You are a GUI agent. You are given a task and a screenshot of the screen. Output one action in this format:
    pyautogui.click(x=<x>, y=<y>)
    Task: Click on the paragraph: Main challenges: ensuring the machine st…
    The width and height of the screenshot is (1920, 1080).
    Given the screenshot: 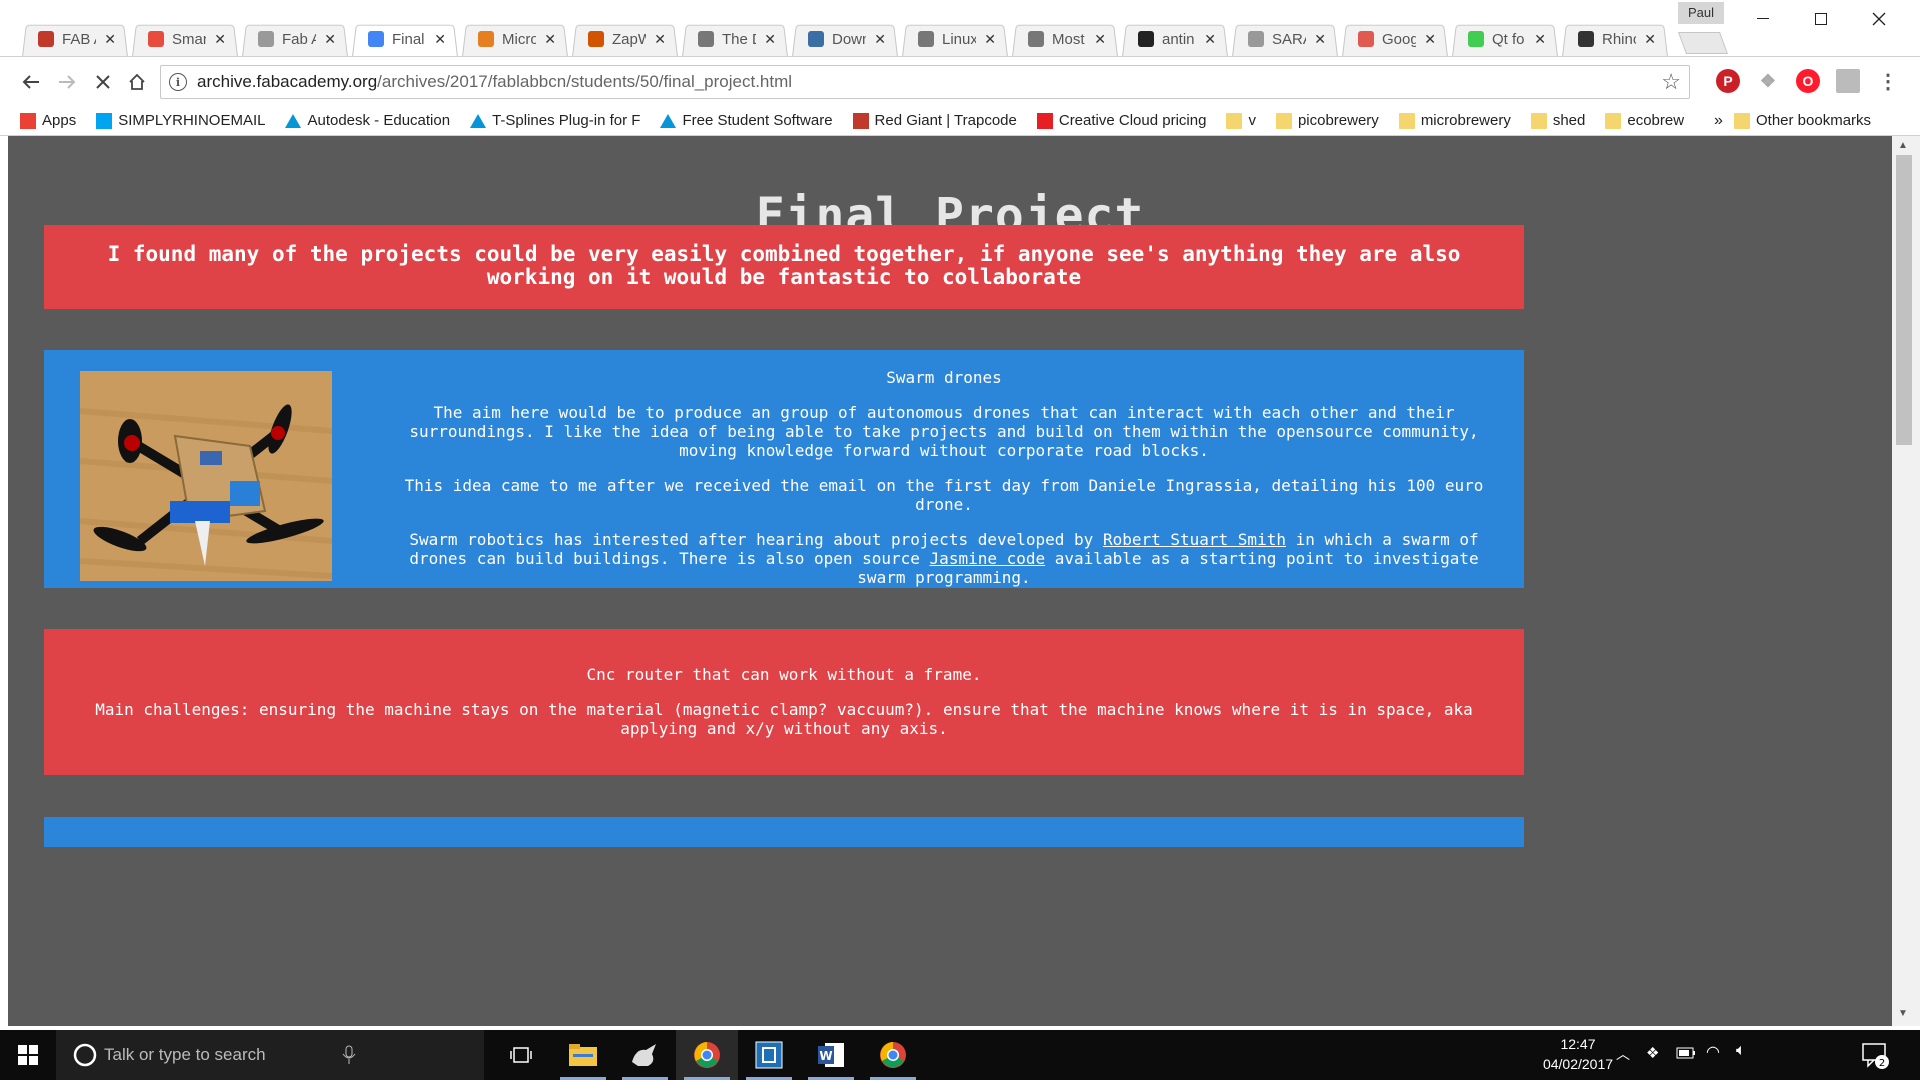 What is the action you would take?
    pyautogui.click(x=784, y=719)
    